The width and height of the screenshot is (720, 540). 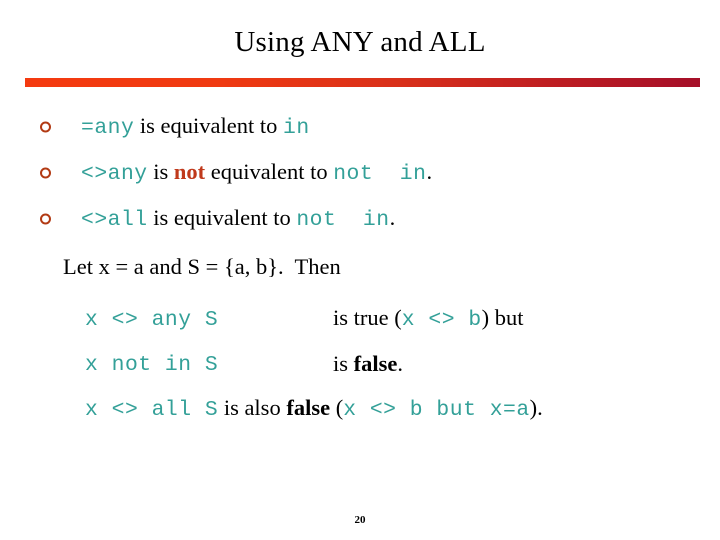 I want to click on text-run: not, so click(x=189, y=171).